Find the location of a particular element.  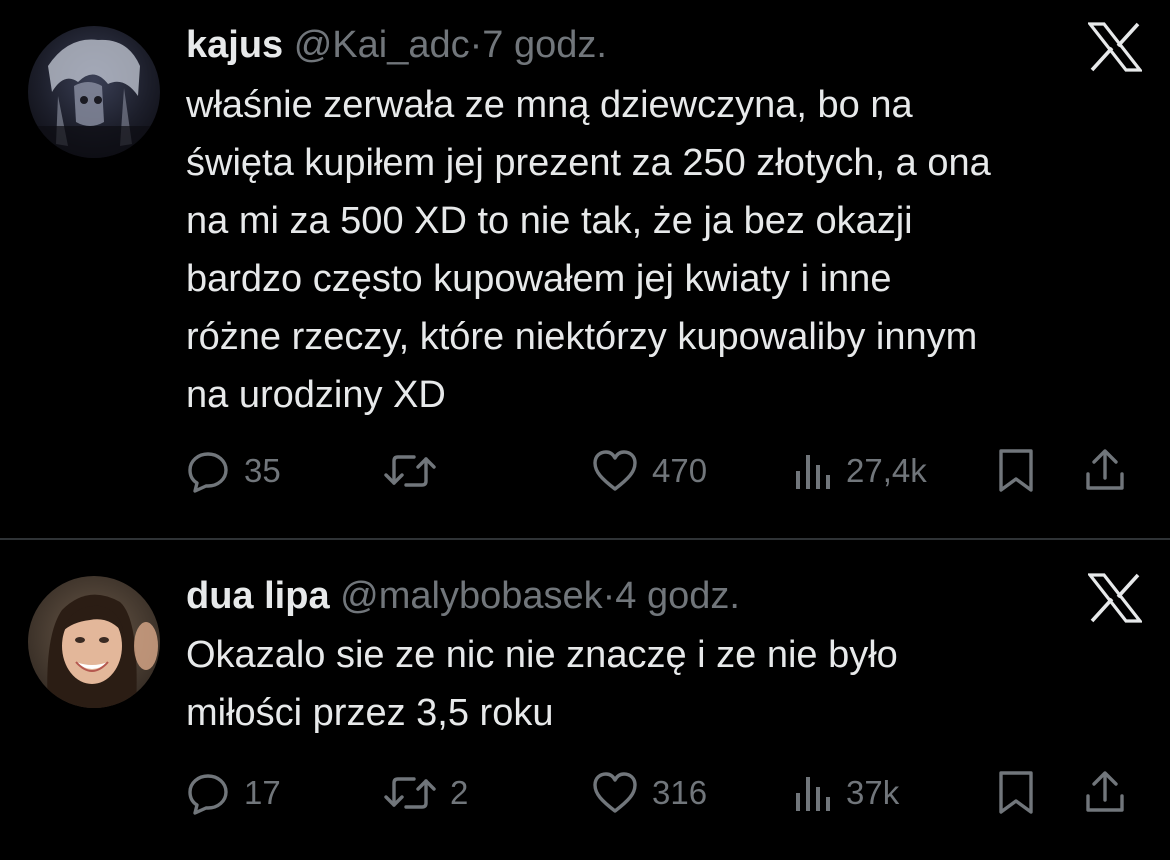

timestamp: 7 godz. is located at coordinates (544, 45).